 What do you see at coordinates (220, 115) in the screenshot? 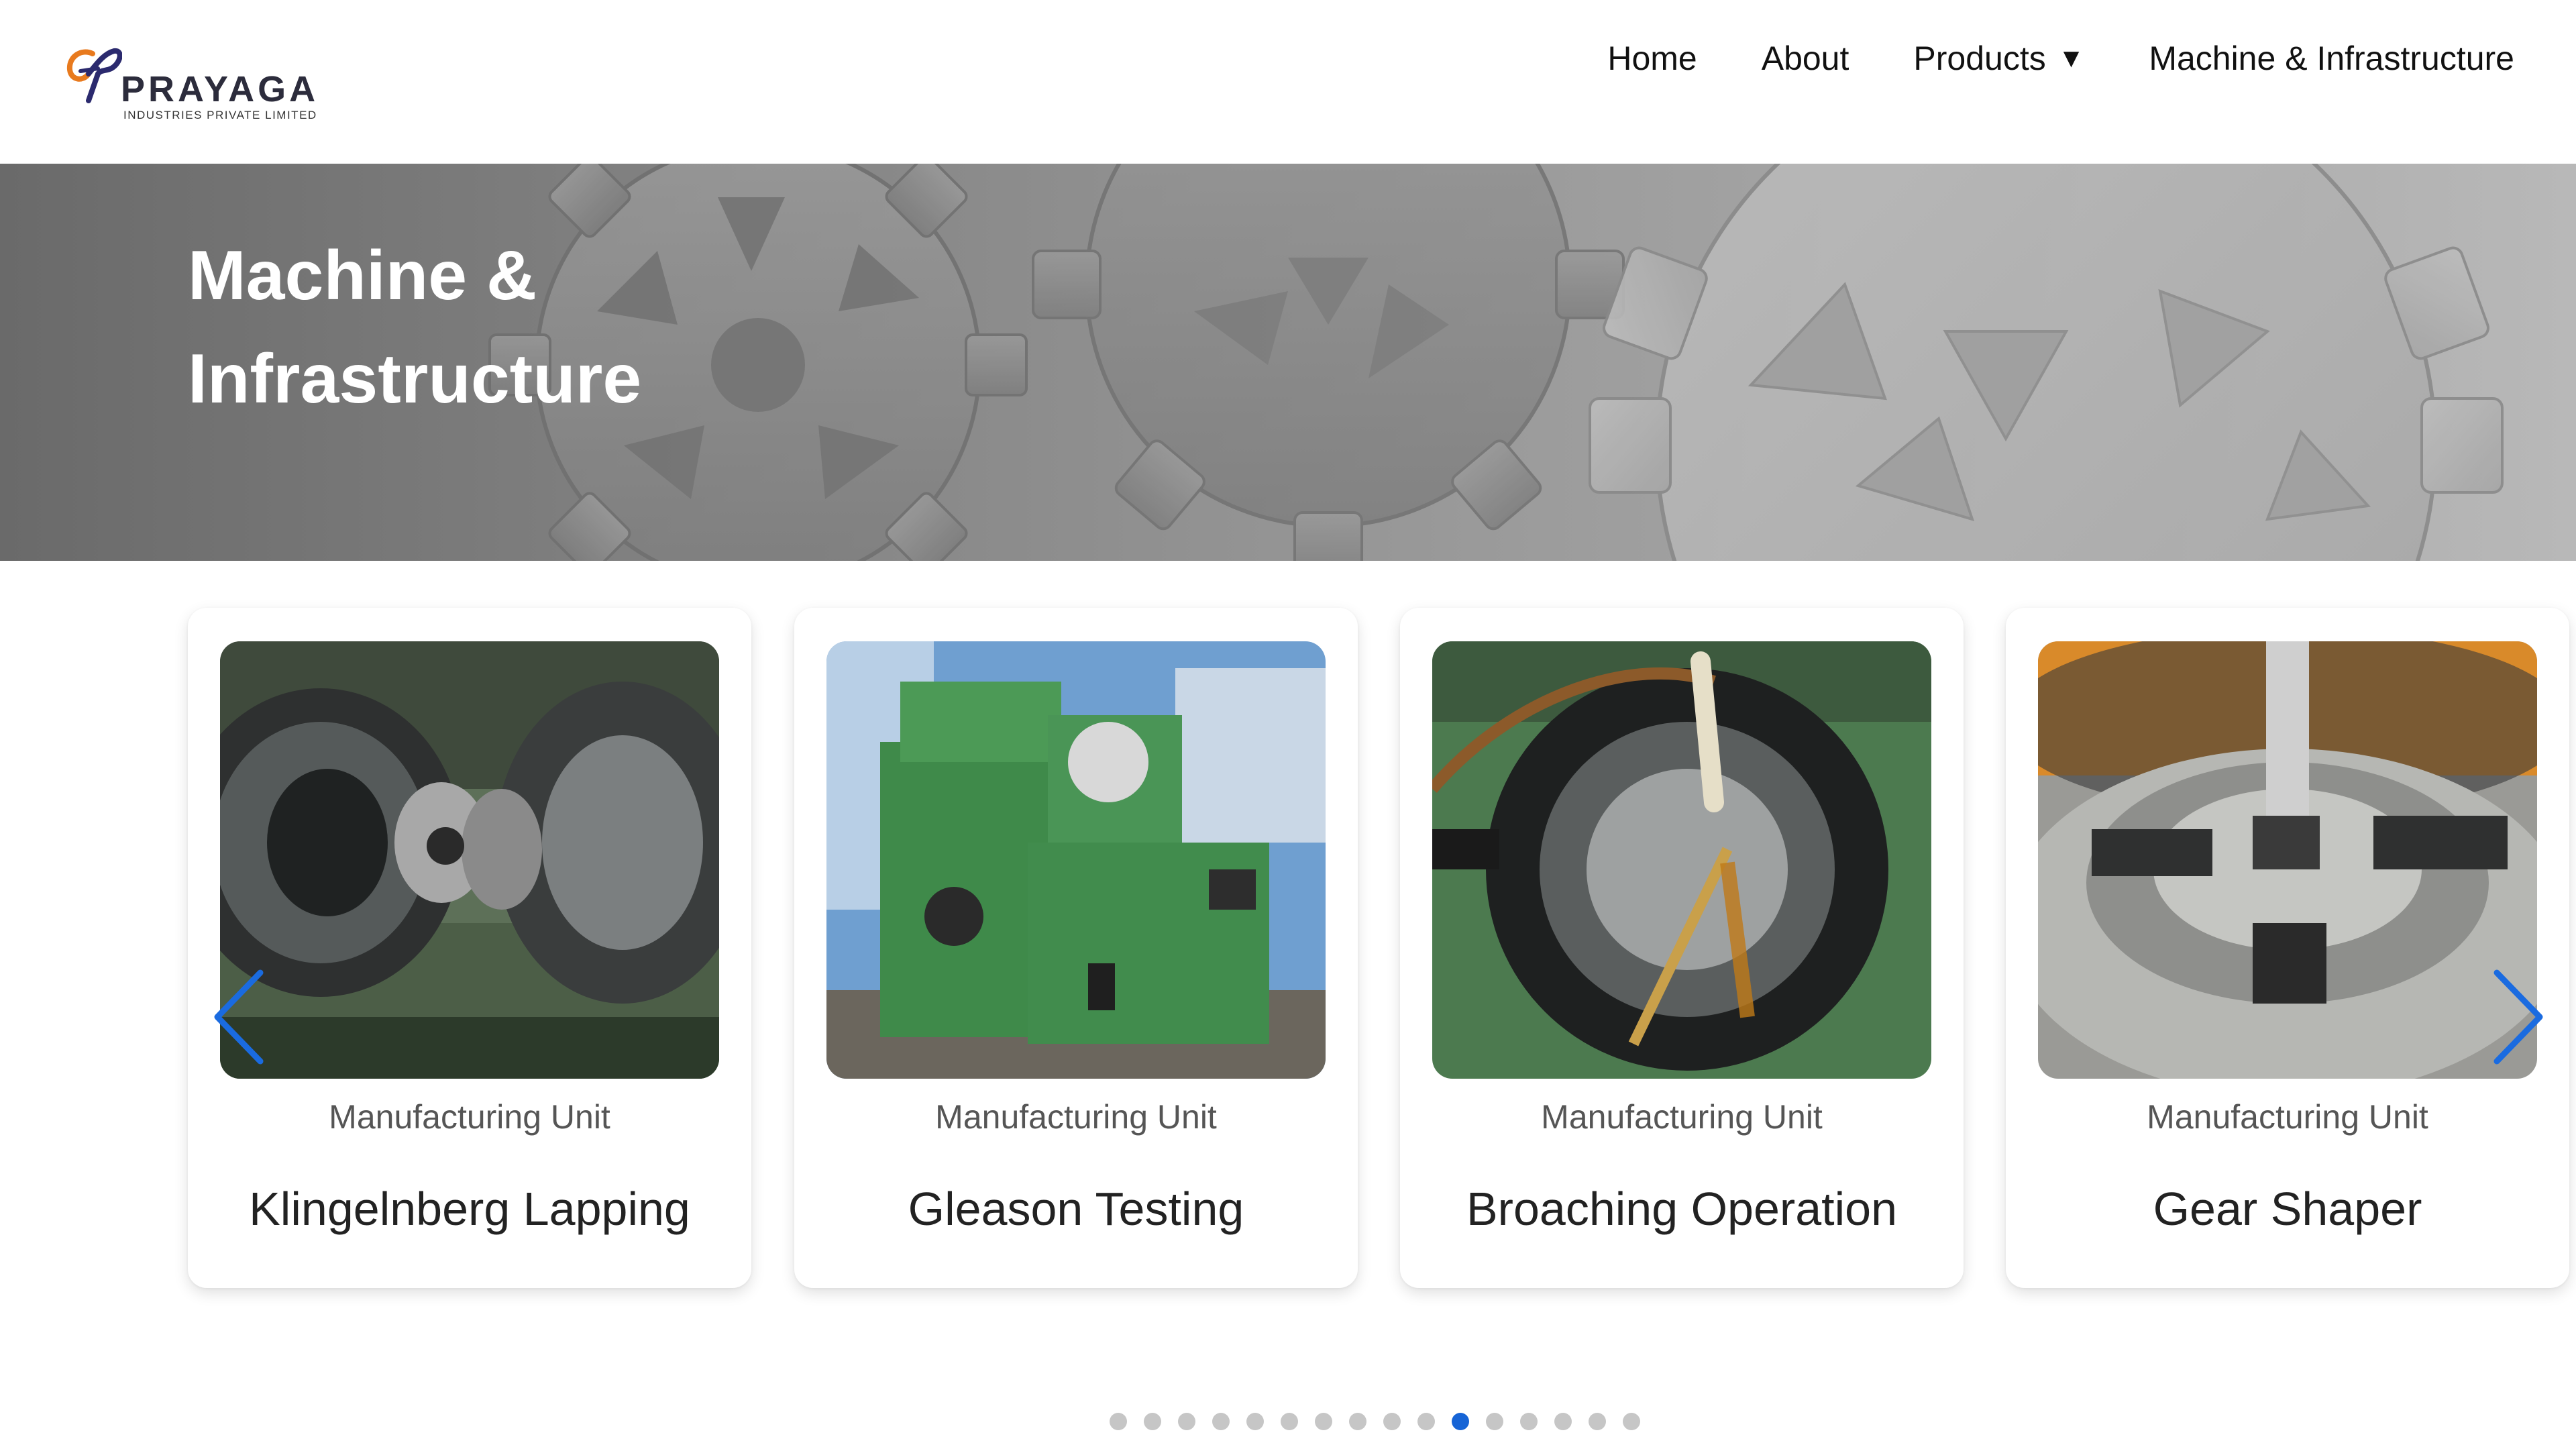
I see `brand-tagline: INDUSTRIES PRIVATE LIMITED` at bounding box center [220, 115].